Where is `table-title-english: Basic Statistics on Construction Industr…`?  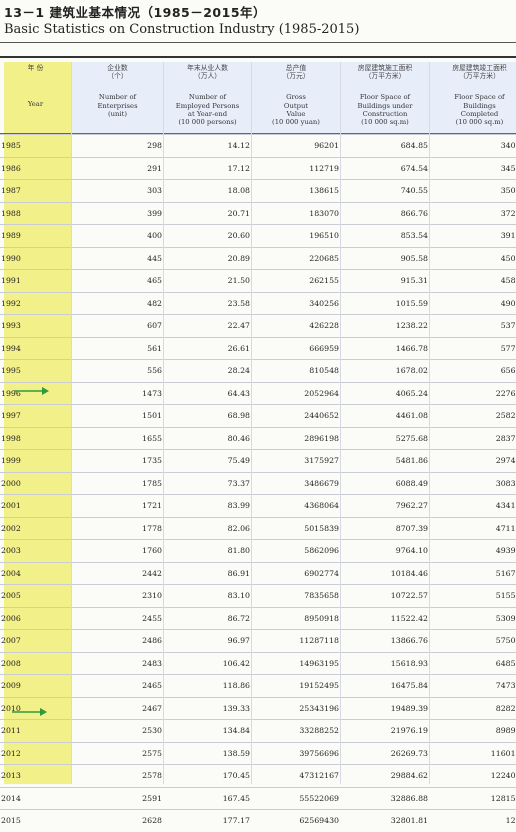
table-title-english: Basic Statistics on Construction Industr… is located at coordinates (182, 29).